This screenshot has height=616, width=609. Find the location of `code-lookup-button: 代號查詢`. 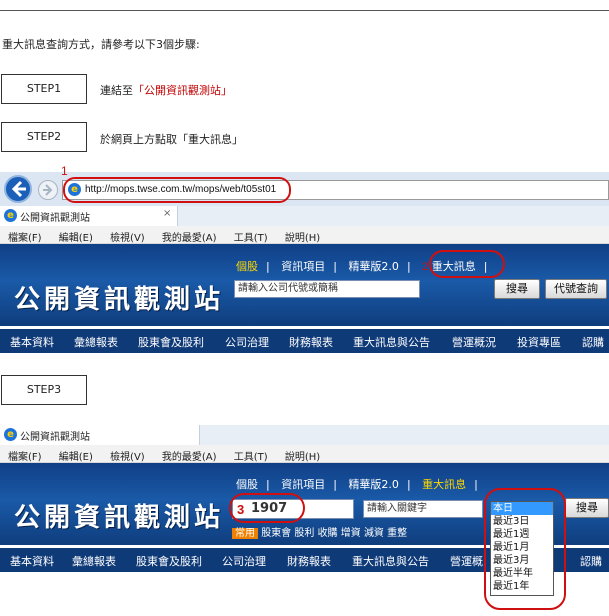

code-lookup-button: 代號查詢 is located at coordinates (576, 289).